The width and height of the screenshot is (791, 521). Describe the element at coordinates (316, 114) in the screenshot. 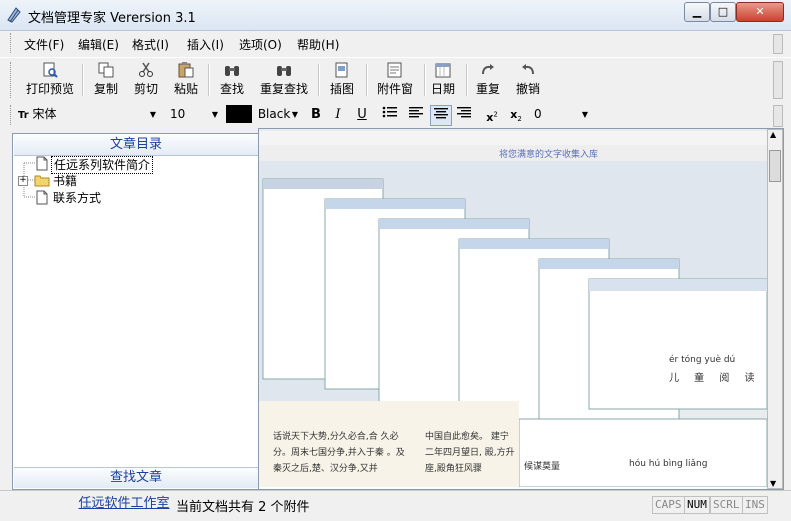

I see `bold-button: B` at that location.